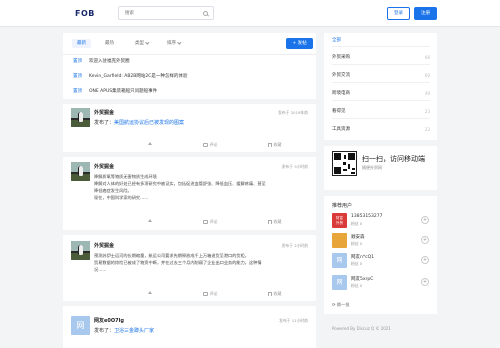 The height and width of the screenshot is (348, 500). I want to click on post-title-link: 美国航运协议后已被发现的图案, so click(149, 123).